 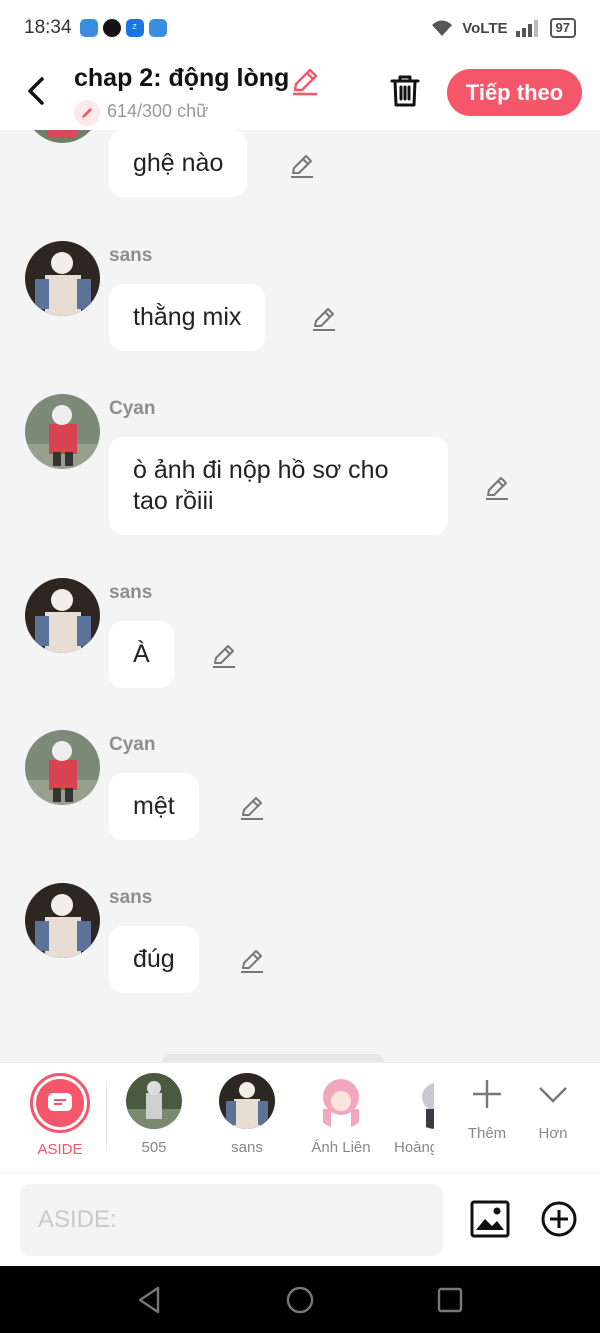 What do you see at coordinates (300, 28) in the screenshot?
I see `status-bar: 18:34 Z VoLTE 97` at bounding box center [300, 28].